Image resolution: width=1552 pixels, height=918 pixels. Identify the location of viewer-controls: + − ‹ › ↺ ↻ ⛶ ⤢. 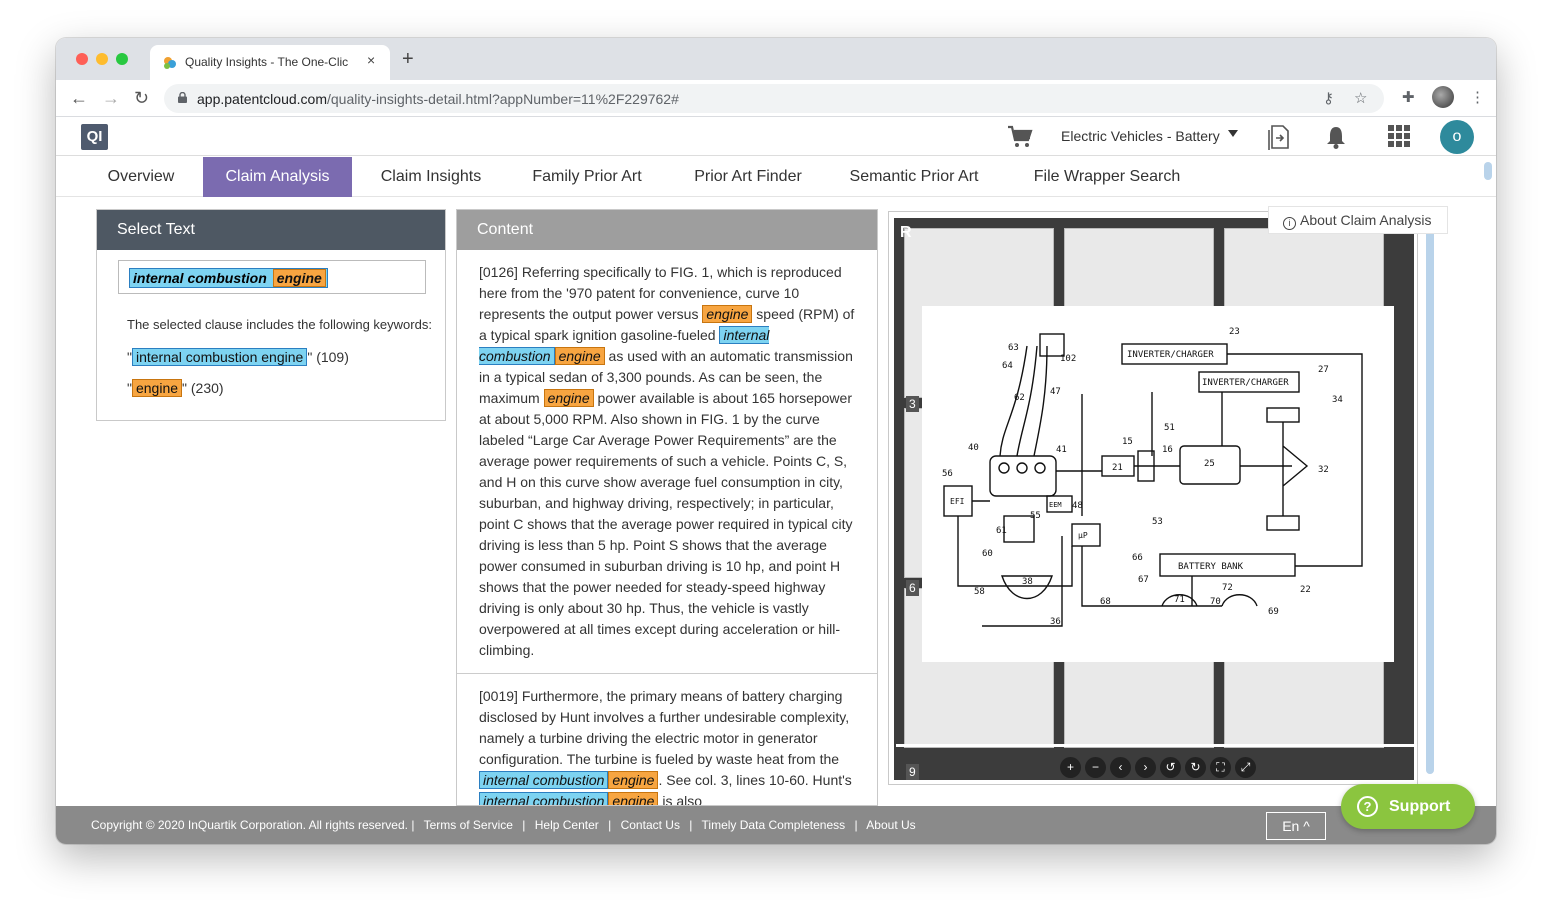
(1160, 768).